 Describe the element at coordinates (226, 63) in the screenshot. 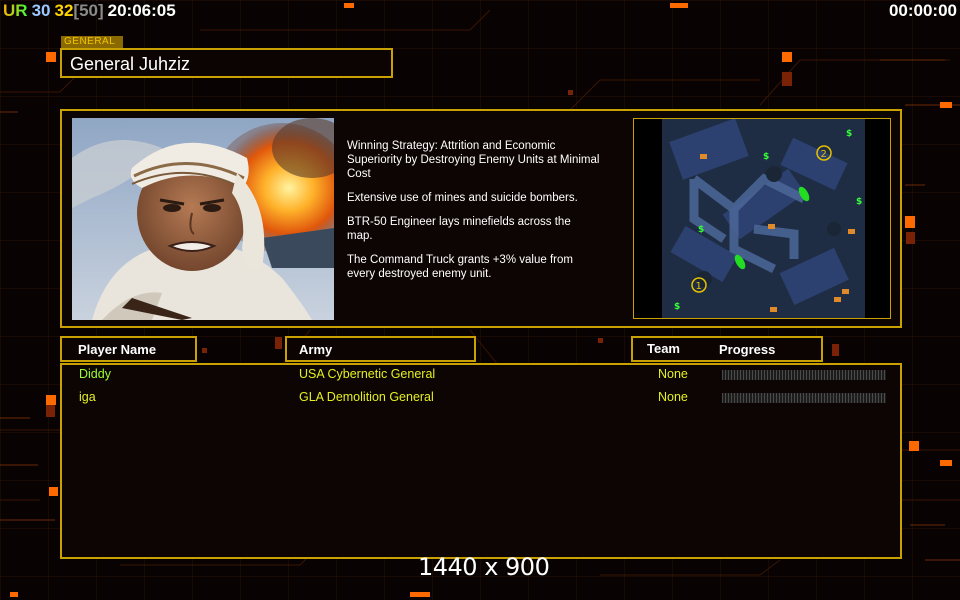

I see `general-name-box: General Juhziz` at that location.